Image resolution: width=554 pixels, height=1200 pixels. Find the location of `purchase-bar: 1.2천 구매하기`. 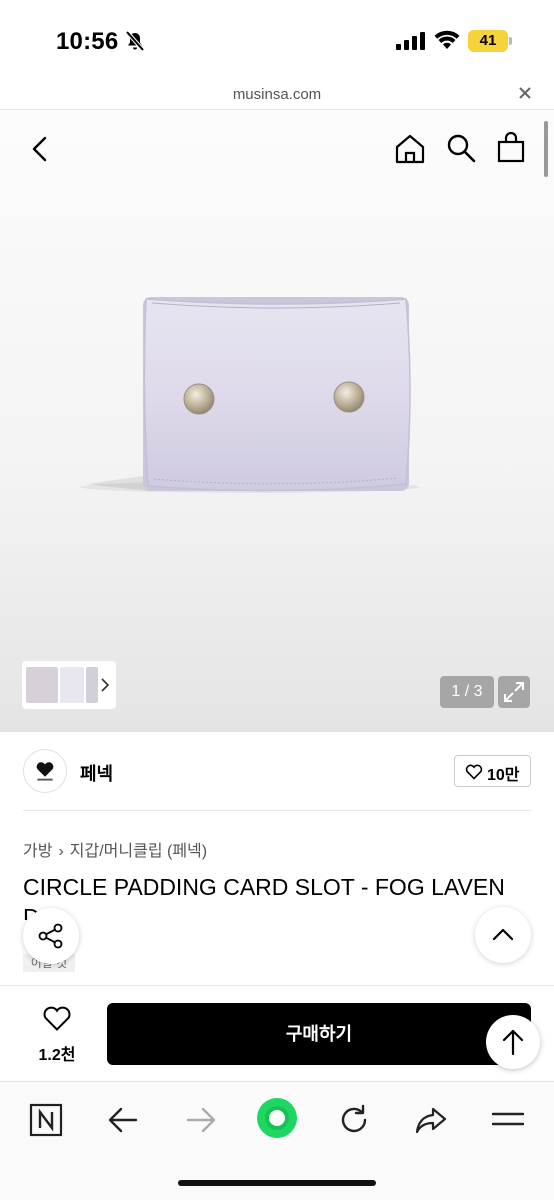

purchase-bar: 1.2천 구매하기 is located at coordinates (277, 1033).